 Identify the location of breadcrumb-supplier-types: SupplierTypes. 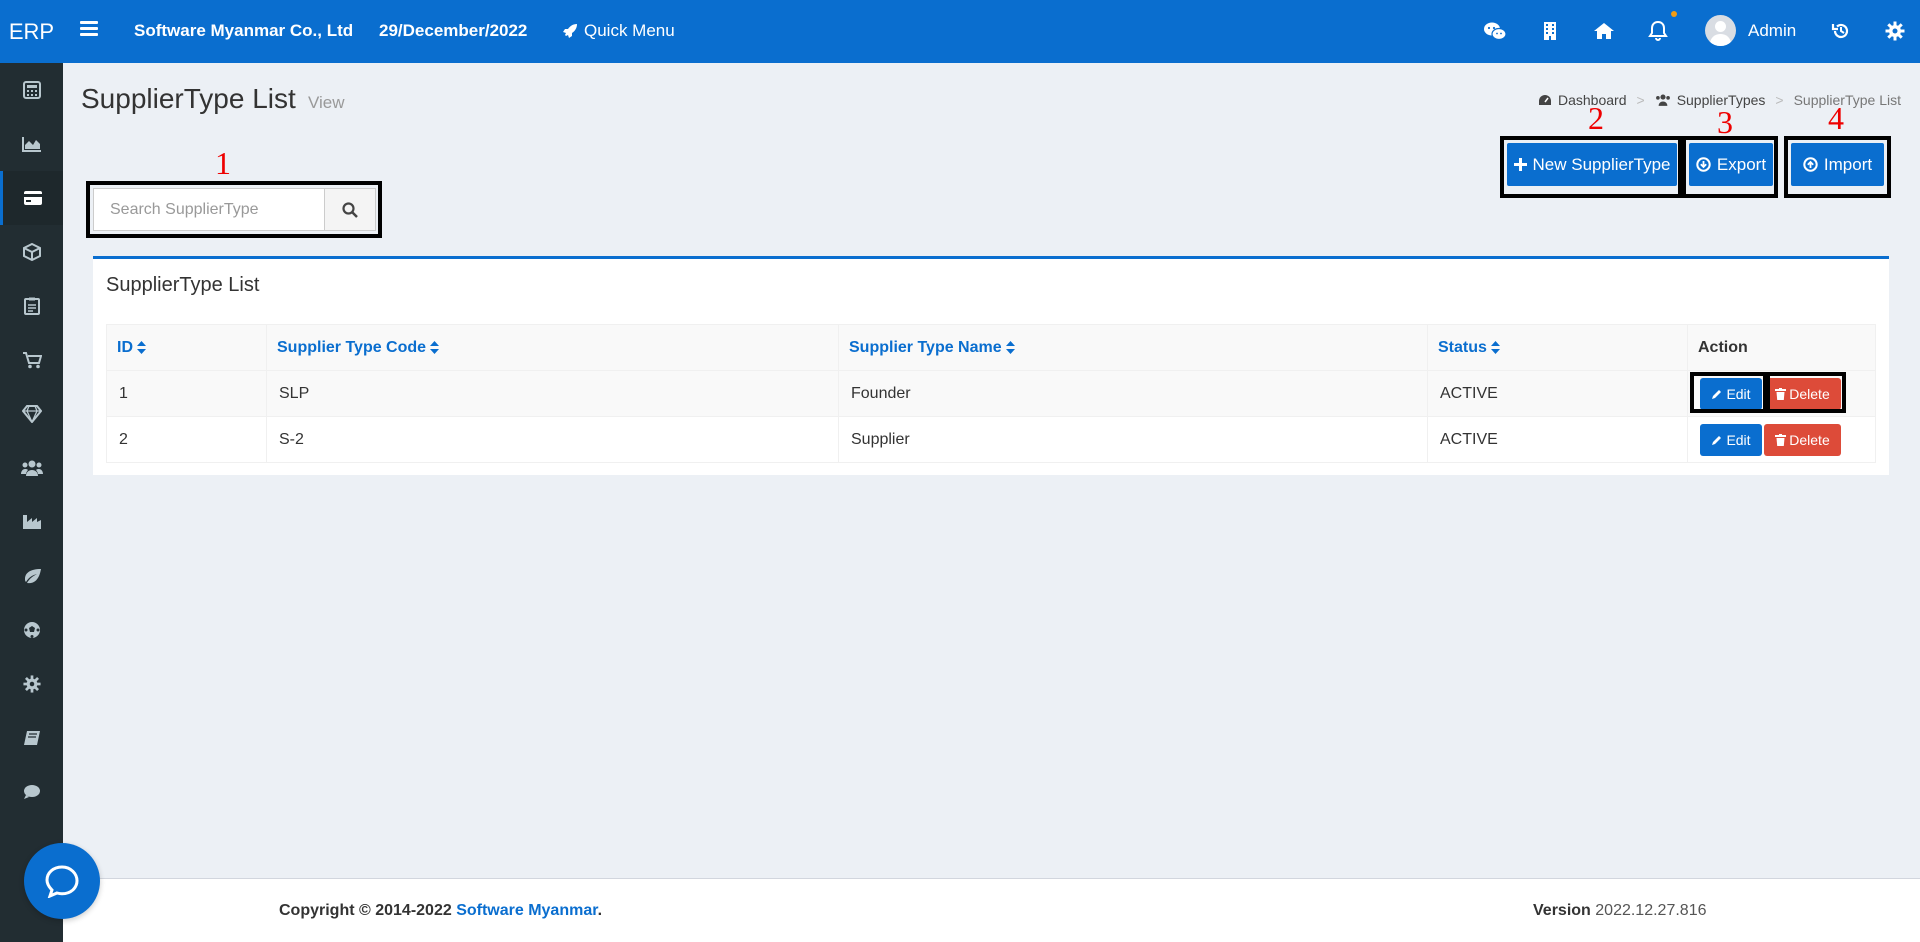
(1710, 100).